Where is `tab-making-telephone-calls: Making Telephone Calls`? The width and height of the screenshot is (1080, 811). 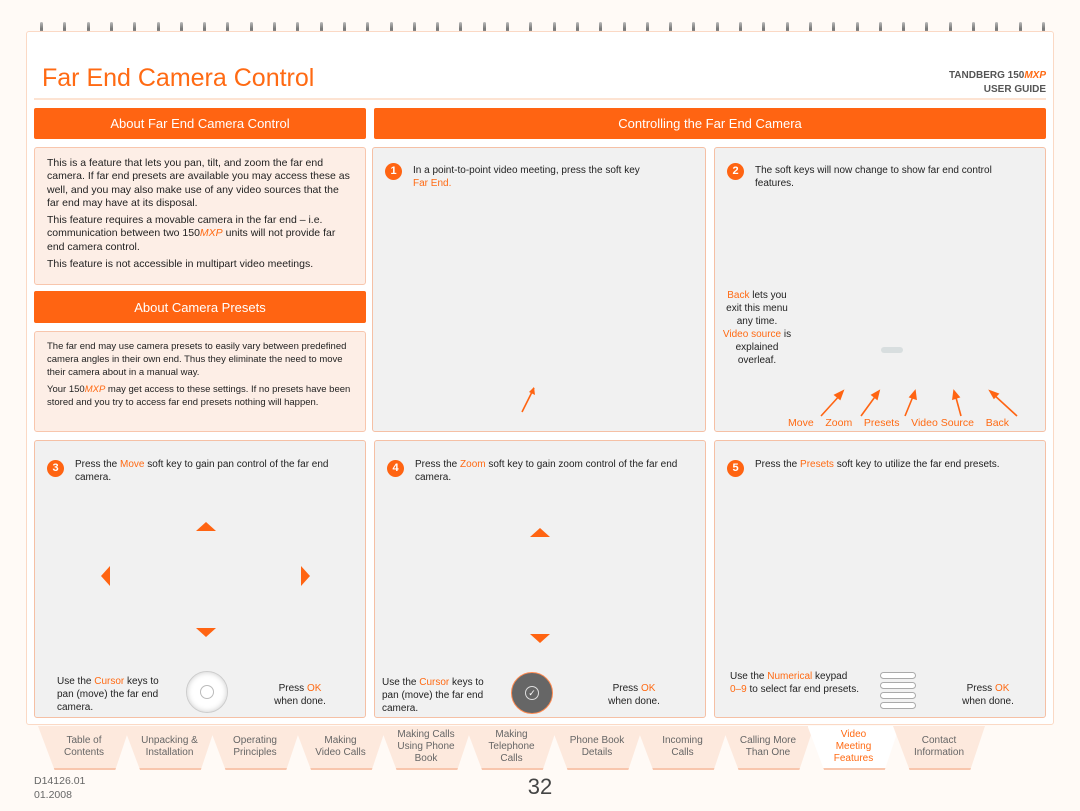
tab-making-telephone-calls: Making Telephone Calls is located at coordinates (511, 748).